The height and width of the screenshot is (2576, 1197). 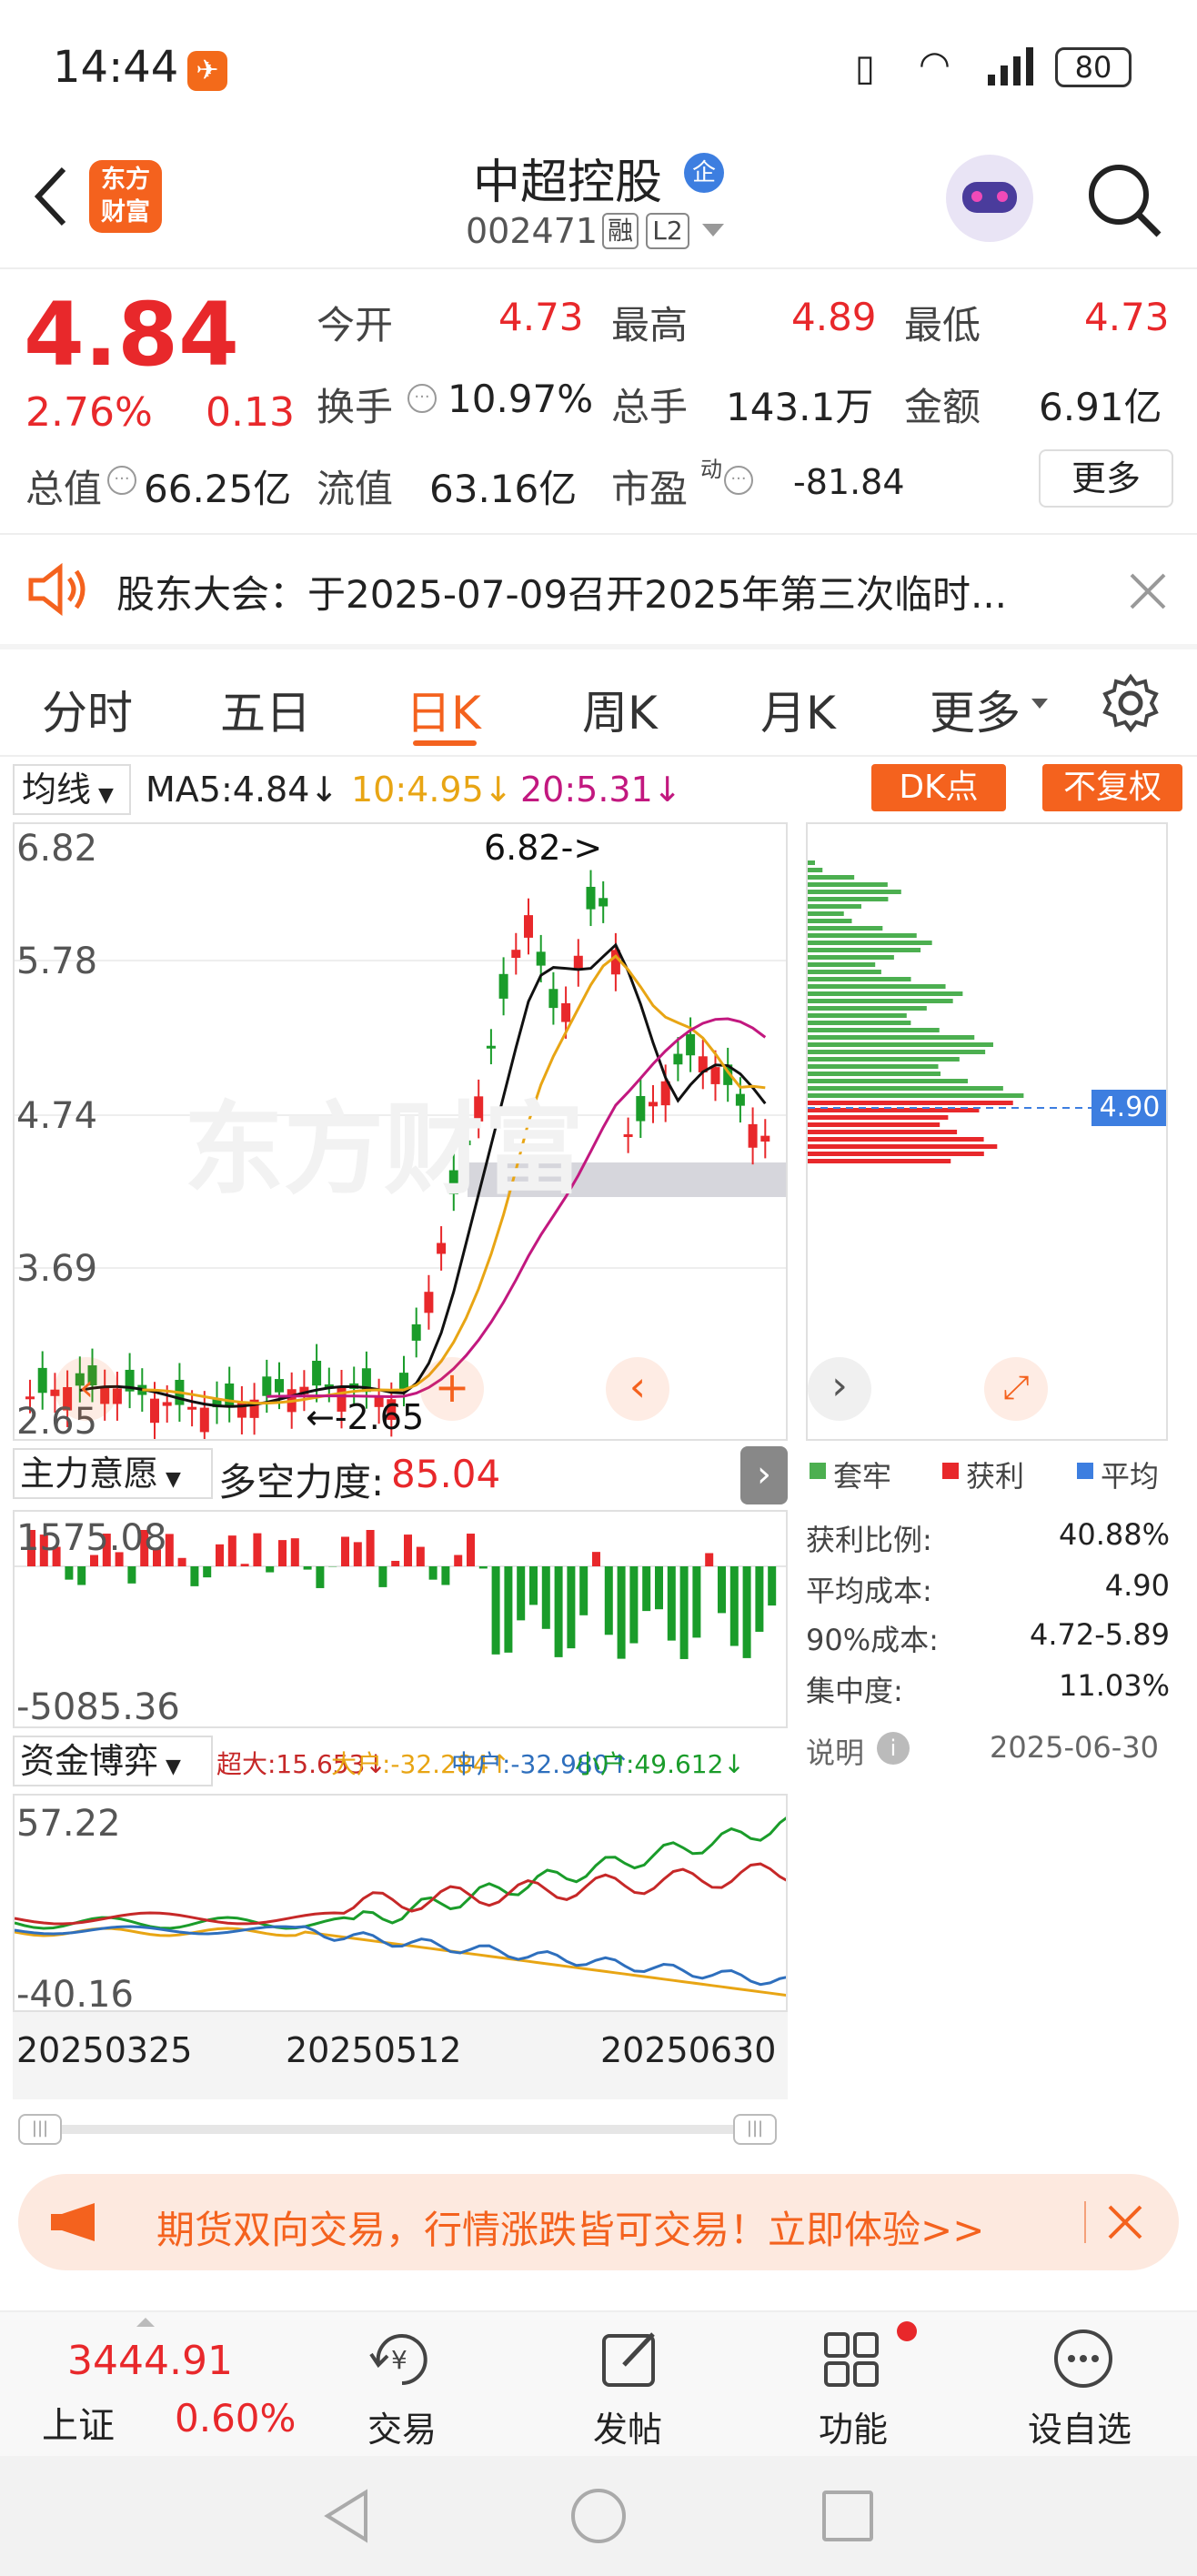 What do you see at coordinates (452, 1389) in the screenshot?
I see `zoom-in-icon: +` at bounding box center [452, 1389].